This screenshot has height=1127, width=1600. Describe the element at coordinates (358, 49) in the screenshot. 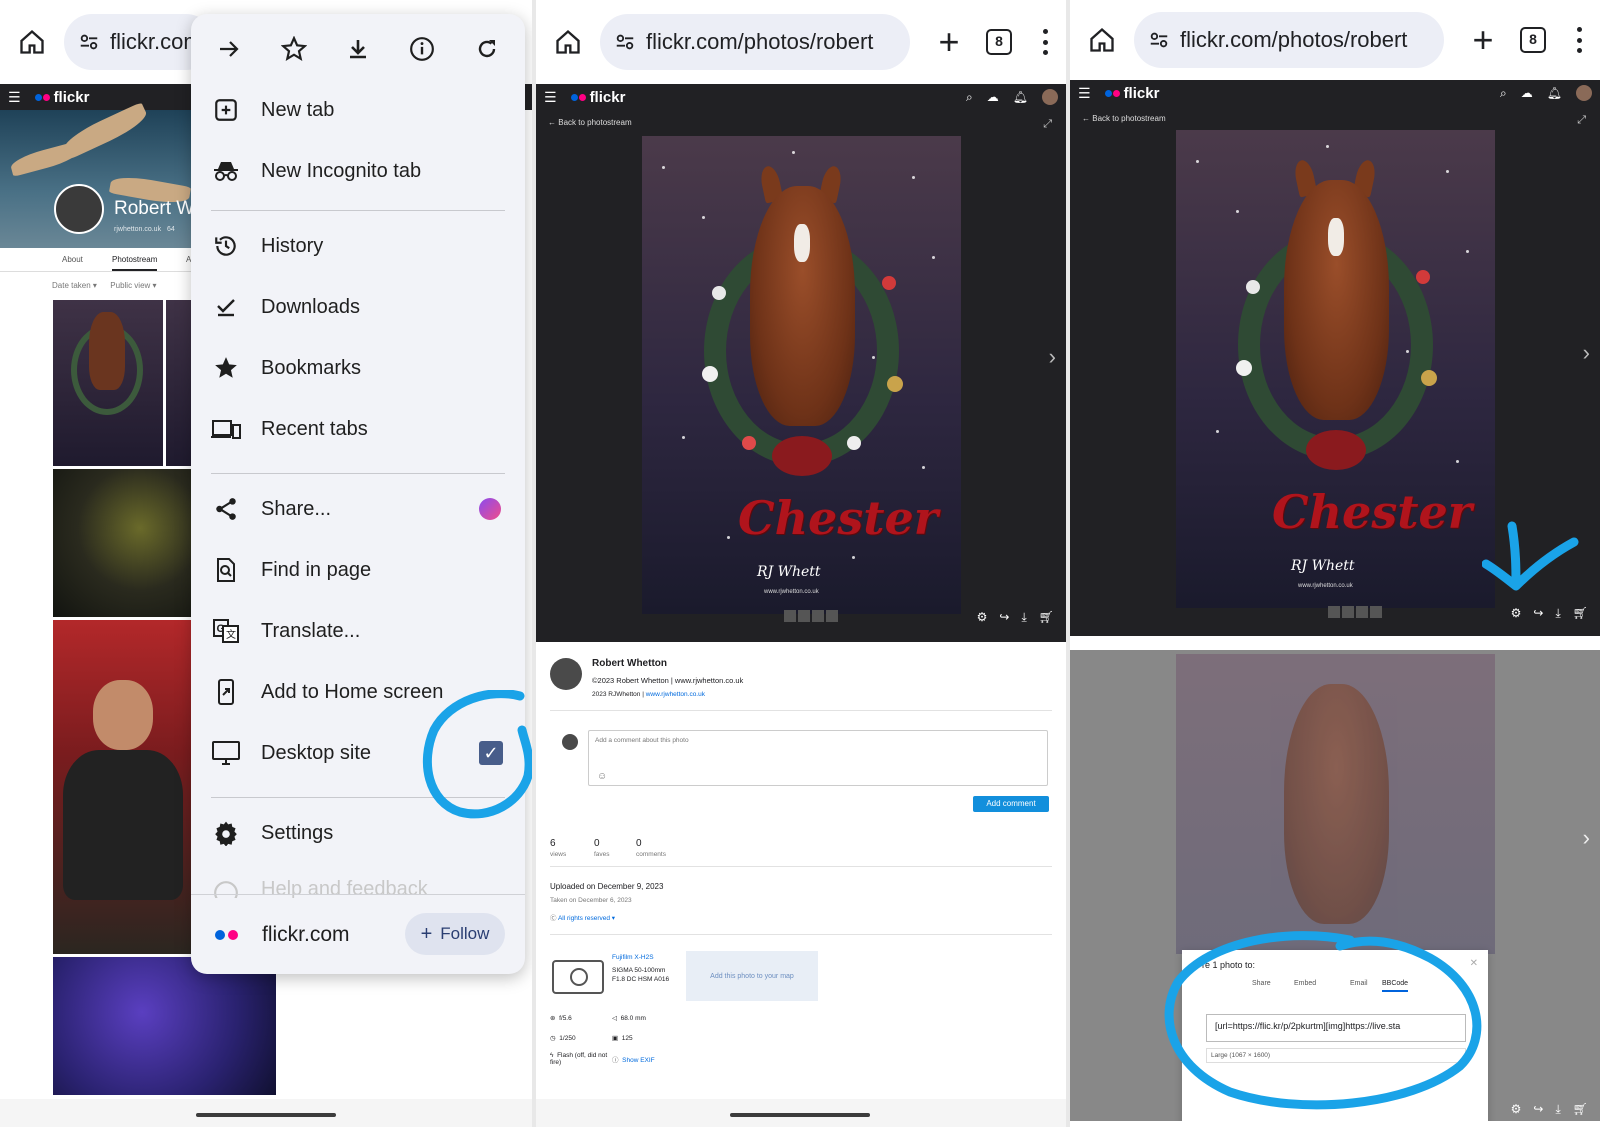

I see `download-icon` at that location.